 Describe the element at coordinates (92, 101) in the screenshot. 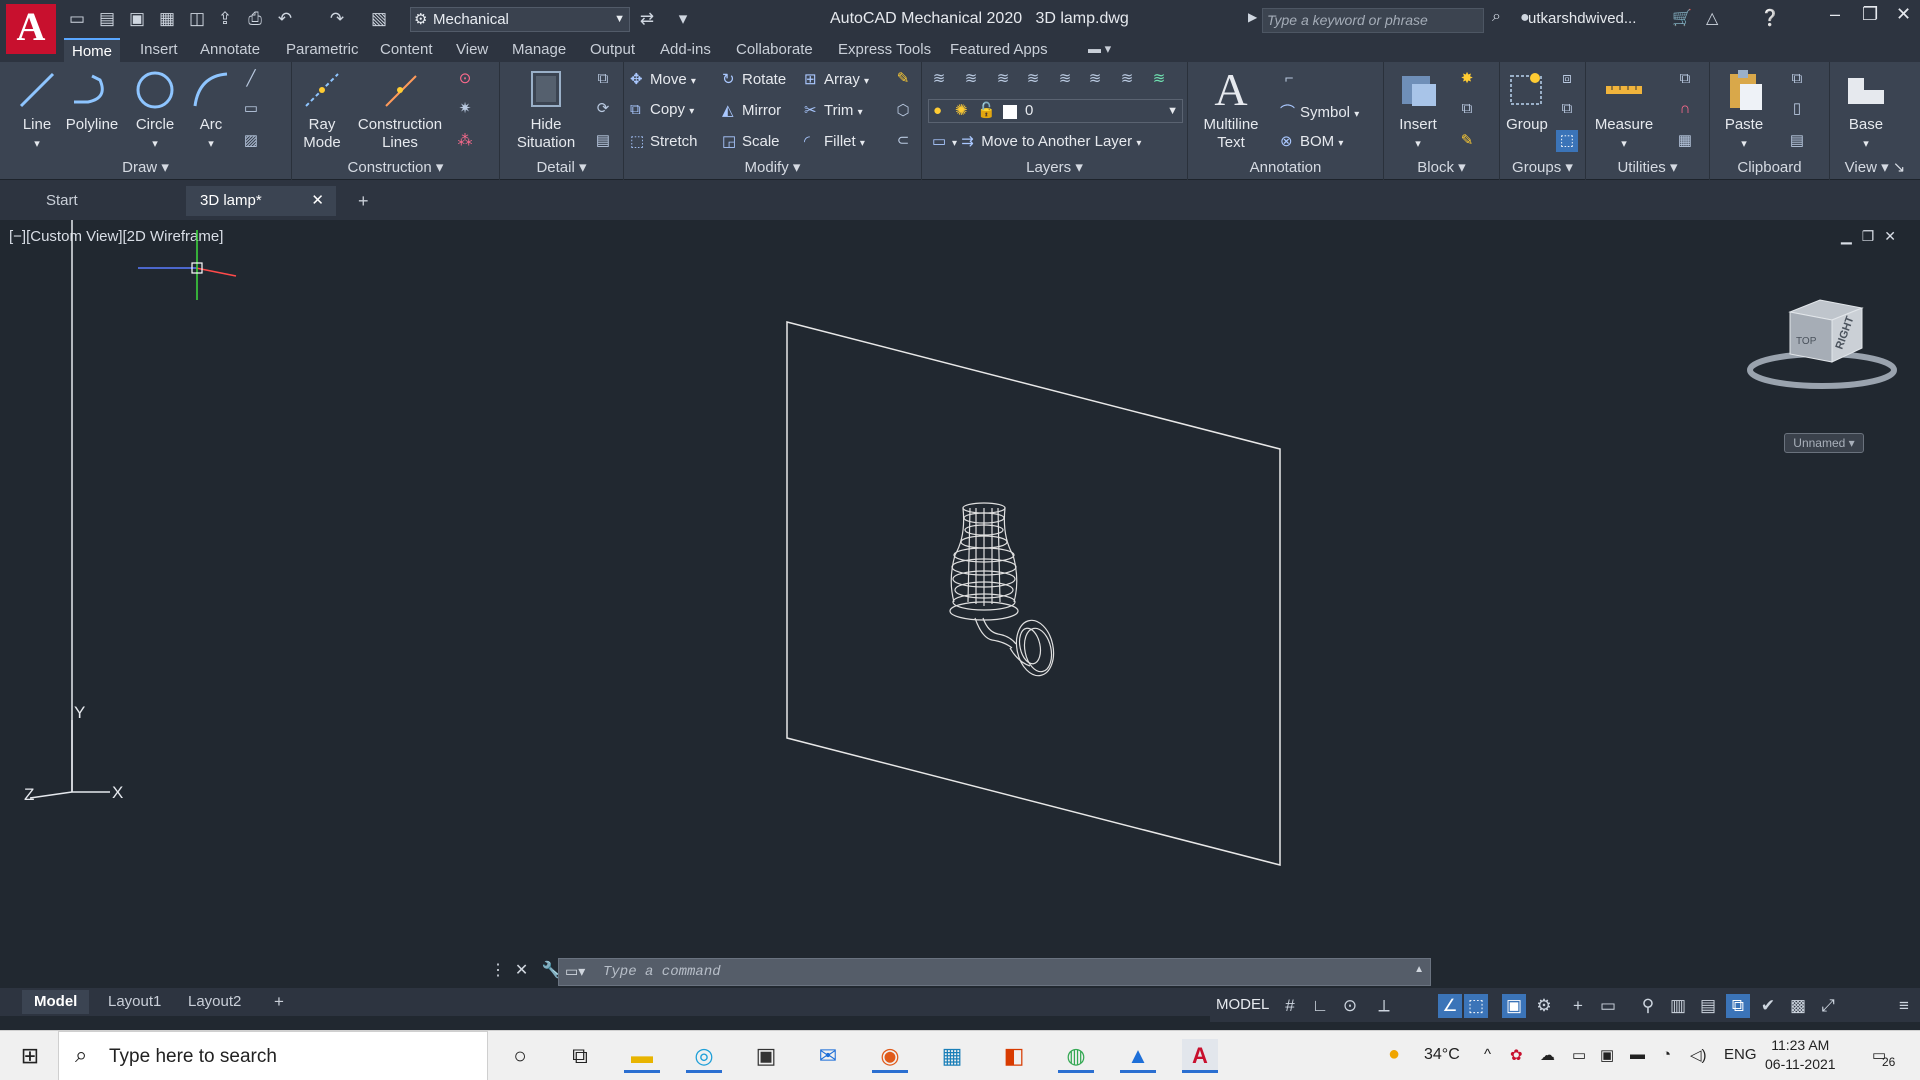

I see `polyline-button: Polyline` at that location.